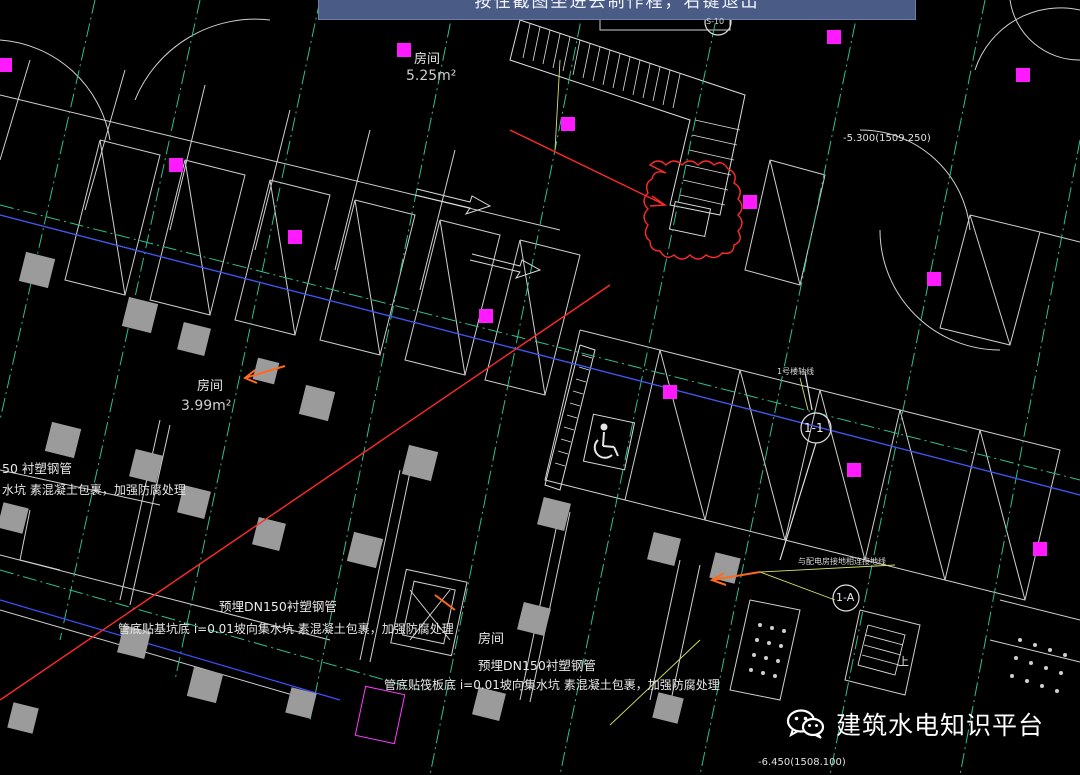  What do you see at coordinates (94, 490) in the screenshot?
I see `pipe-label-left-note: 水坑 素混凝土包裹，加强防腐处理` at bounding box center [94, 490].